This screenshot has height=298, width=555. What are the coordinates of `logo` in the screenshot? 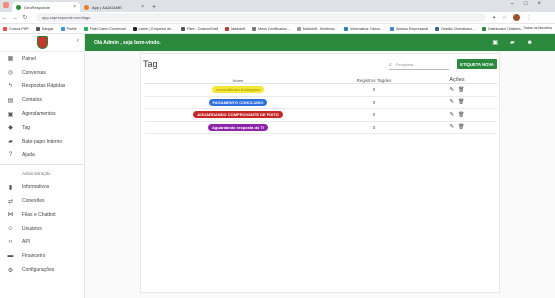 It's located at (42, 42).